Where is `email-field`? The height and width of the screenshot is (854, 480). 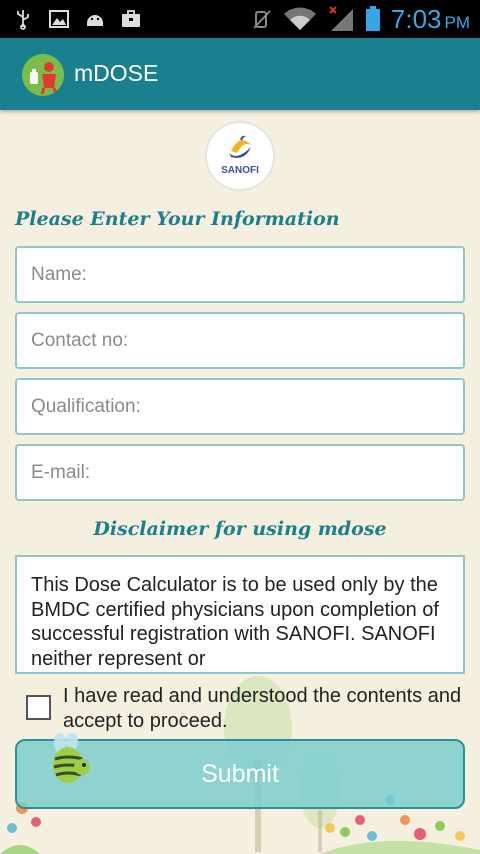 email-field is located at coordinates (240, 472).